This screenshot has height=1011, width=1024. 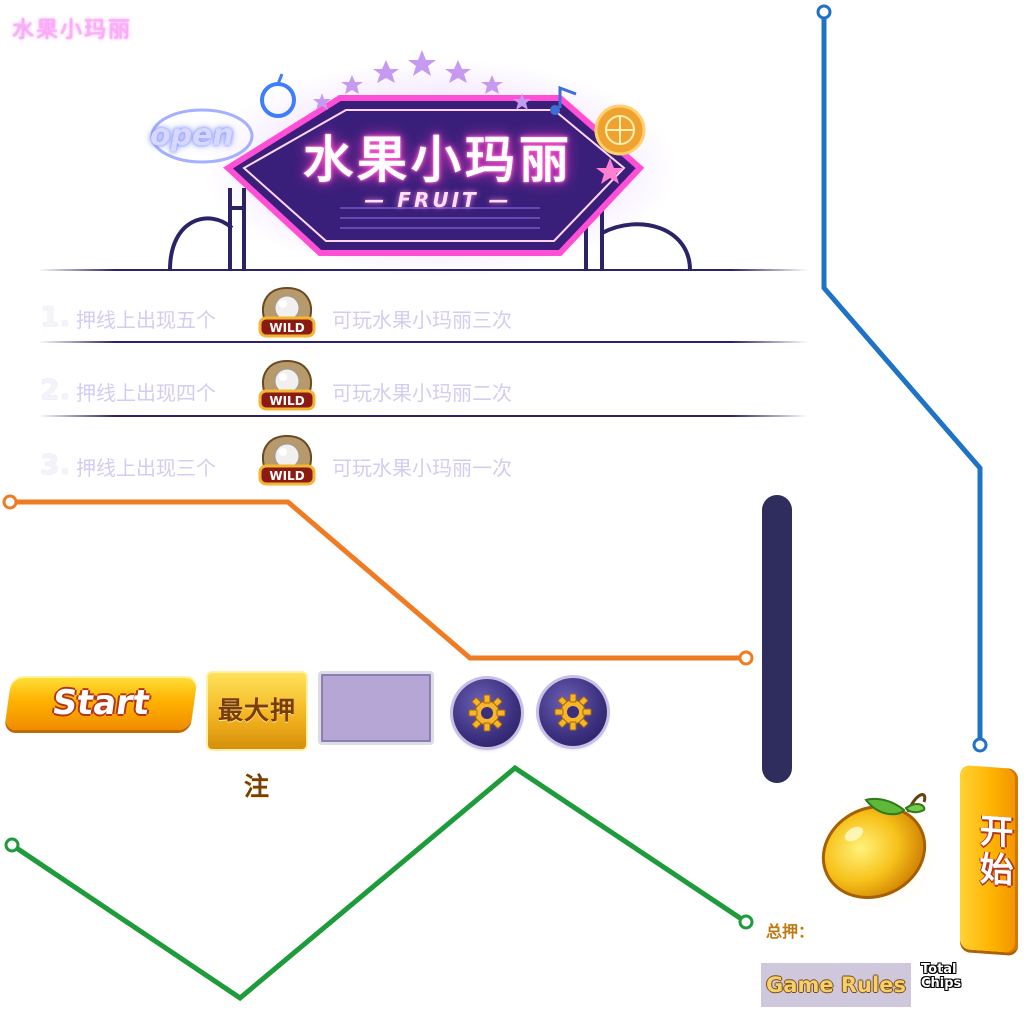 What do you see at coordinates (777, 639) in the screenshot?
I see `vertical-scroll-bar` at bounding box center [777, 639].